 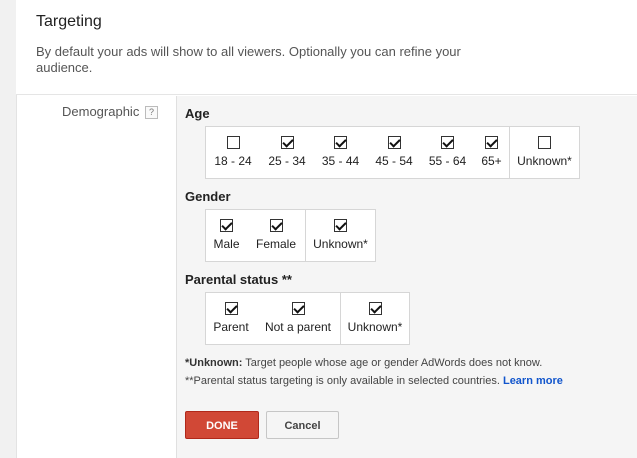 What do you see at coordinates (276, 235) in the screenshot?
I see `gender-option: Female` at bounding box center [276, 235].